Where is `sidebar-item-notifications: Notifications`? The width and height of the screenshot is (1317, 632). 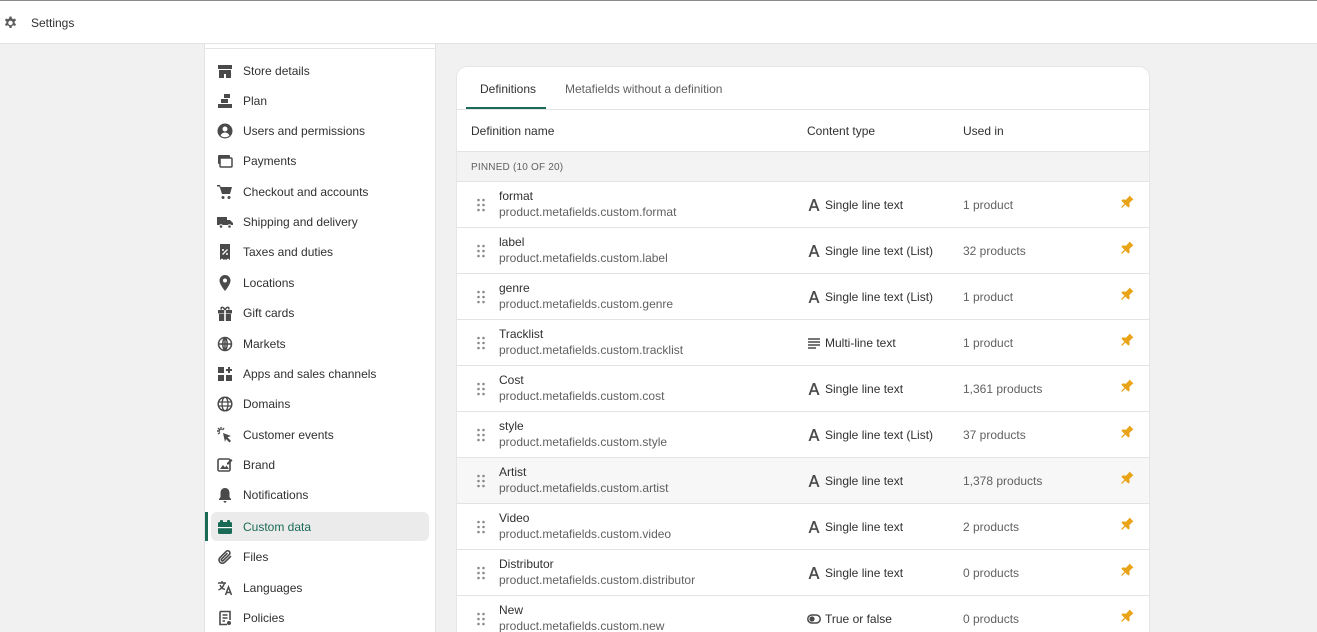
sidebar-item-notifications: Notifications is located at coordinates (320, 494).